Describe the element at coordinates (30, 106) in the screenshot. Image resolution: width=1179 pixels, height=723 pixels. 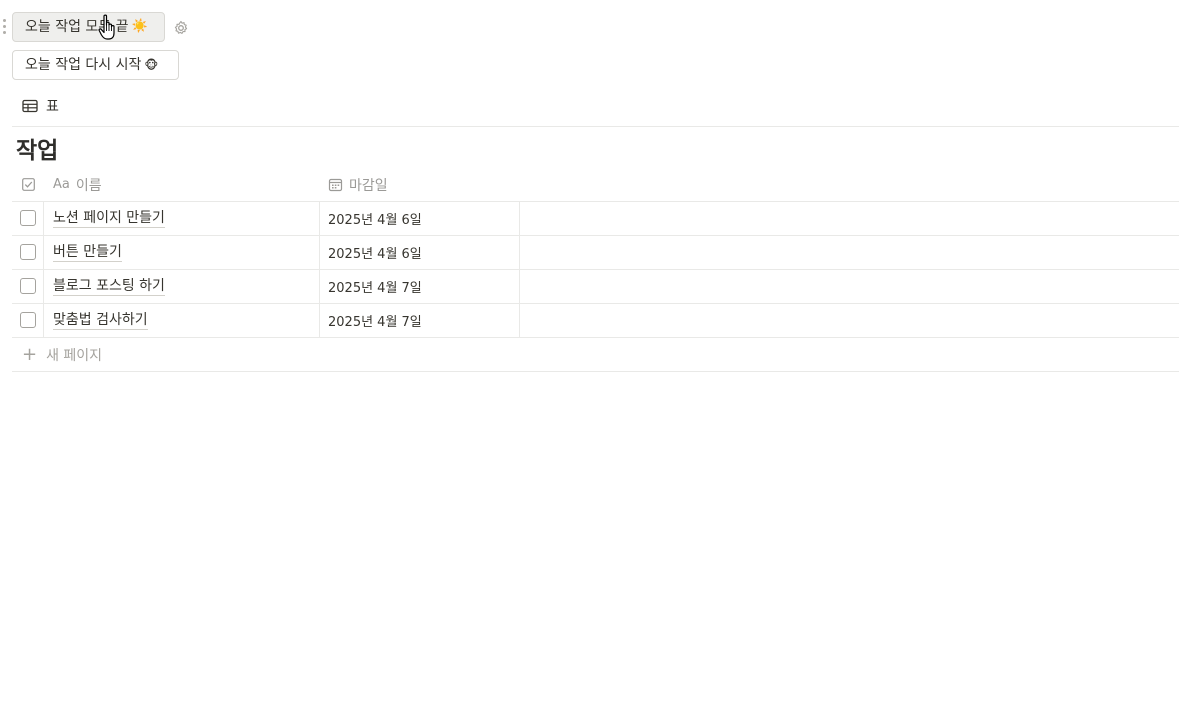
I see `table-icon` at that location.